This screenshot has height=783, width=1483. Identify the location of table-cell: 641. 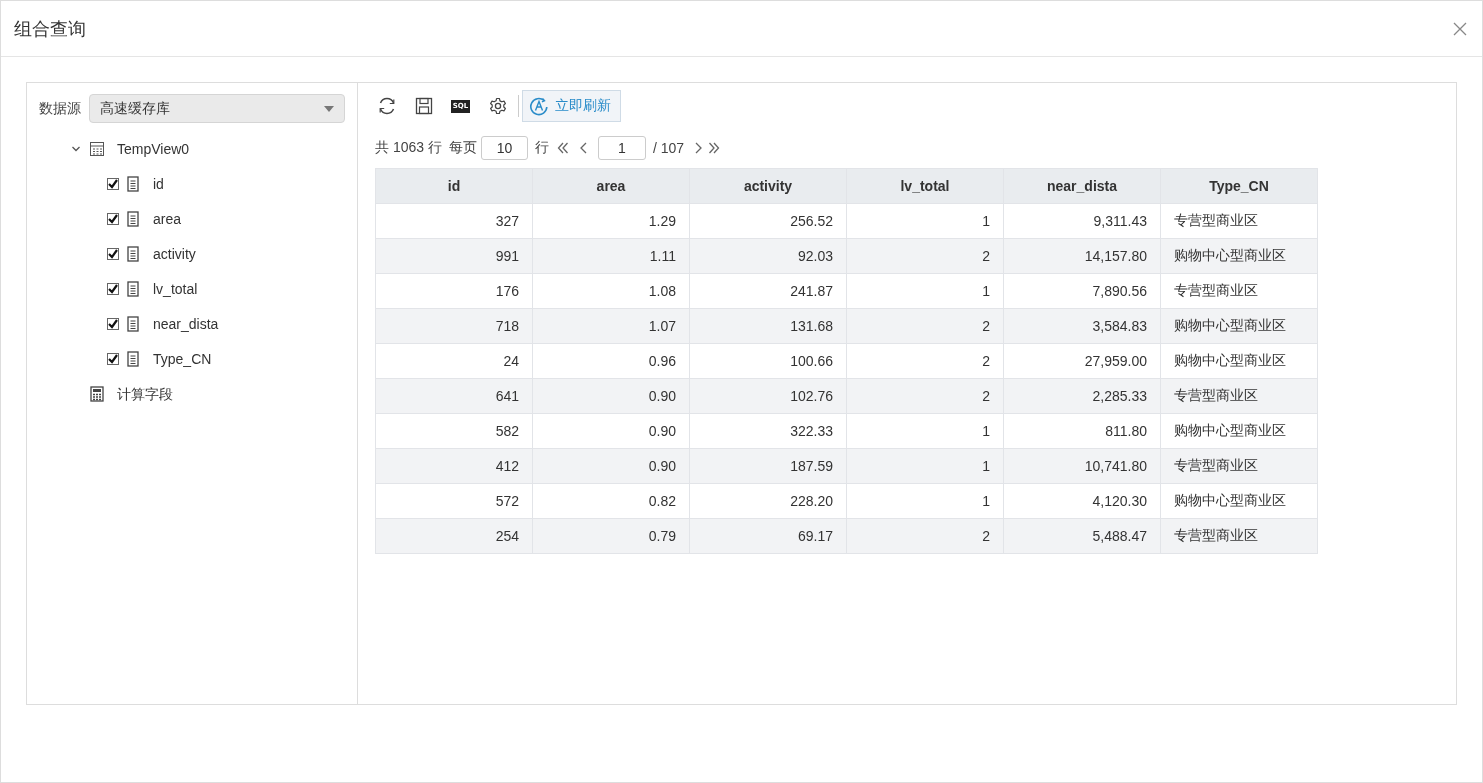
(454, 396).